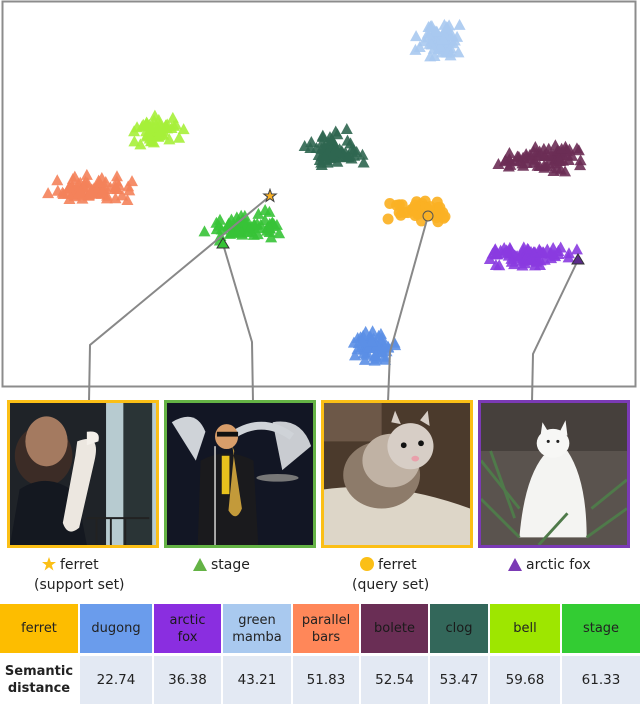 The height and width of the screenshot is (704, 640). Describe the element at coordinates (558, 565) in the screenshot. I see `legend-label: arctic fox` at that location.